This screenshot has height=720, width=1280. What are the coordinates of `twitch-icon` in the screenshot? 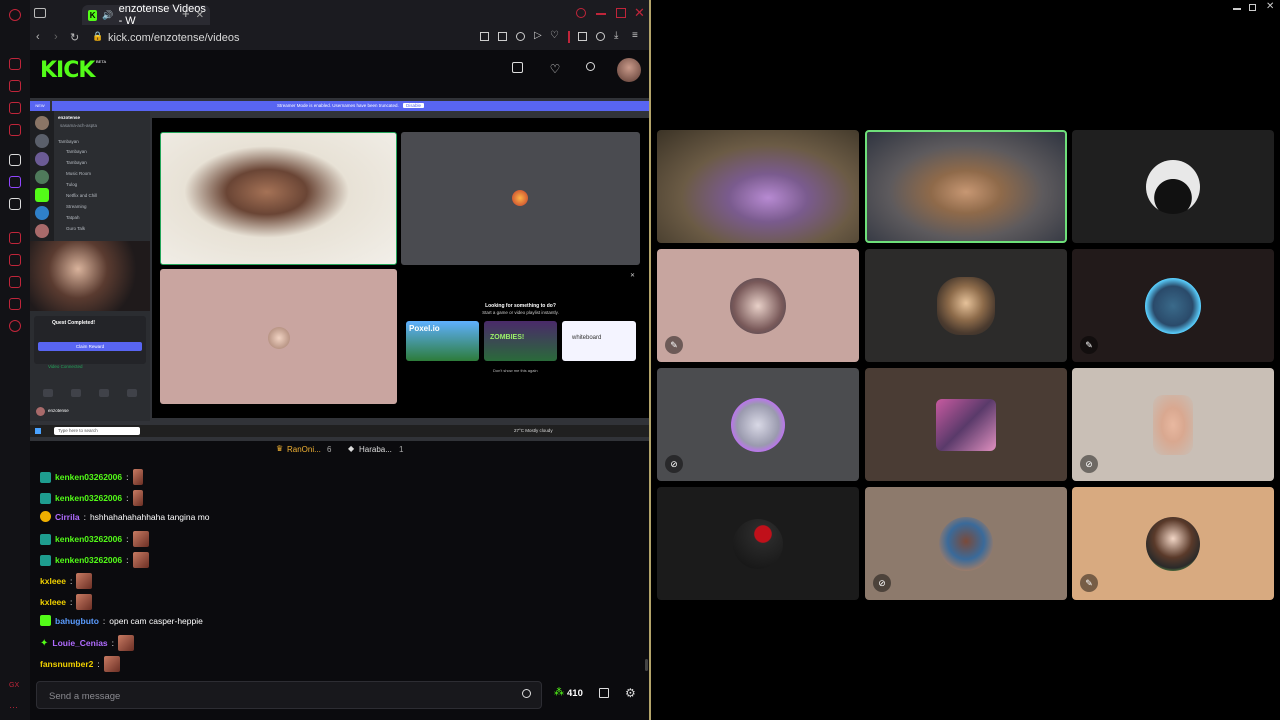 It's located at (15, 182).